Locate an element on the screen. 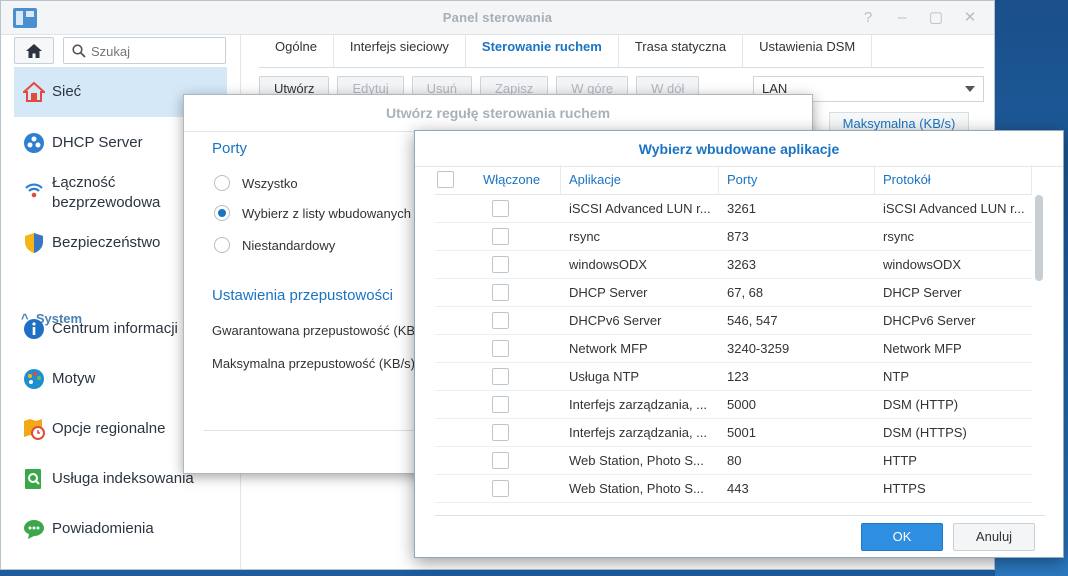 This screenshot has width=1068, height=576. column-header-protocol: Protokół is located at coordinates (953, 179).